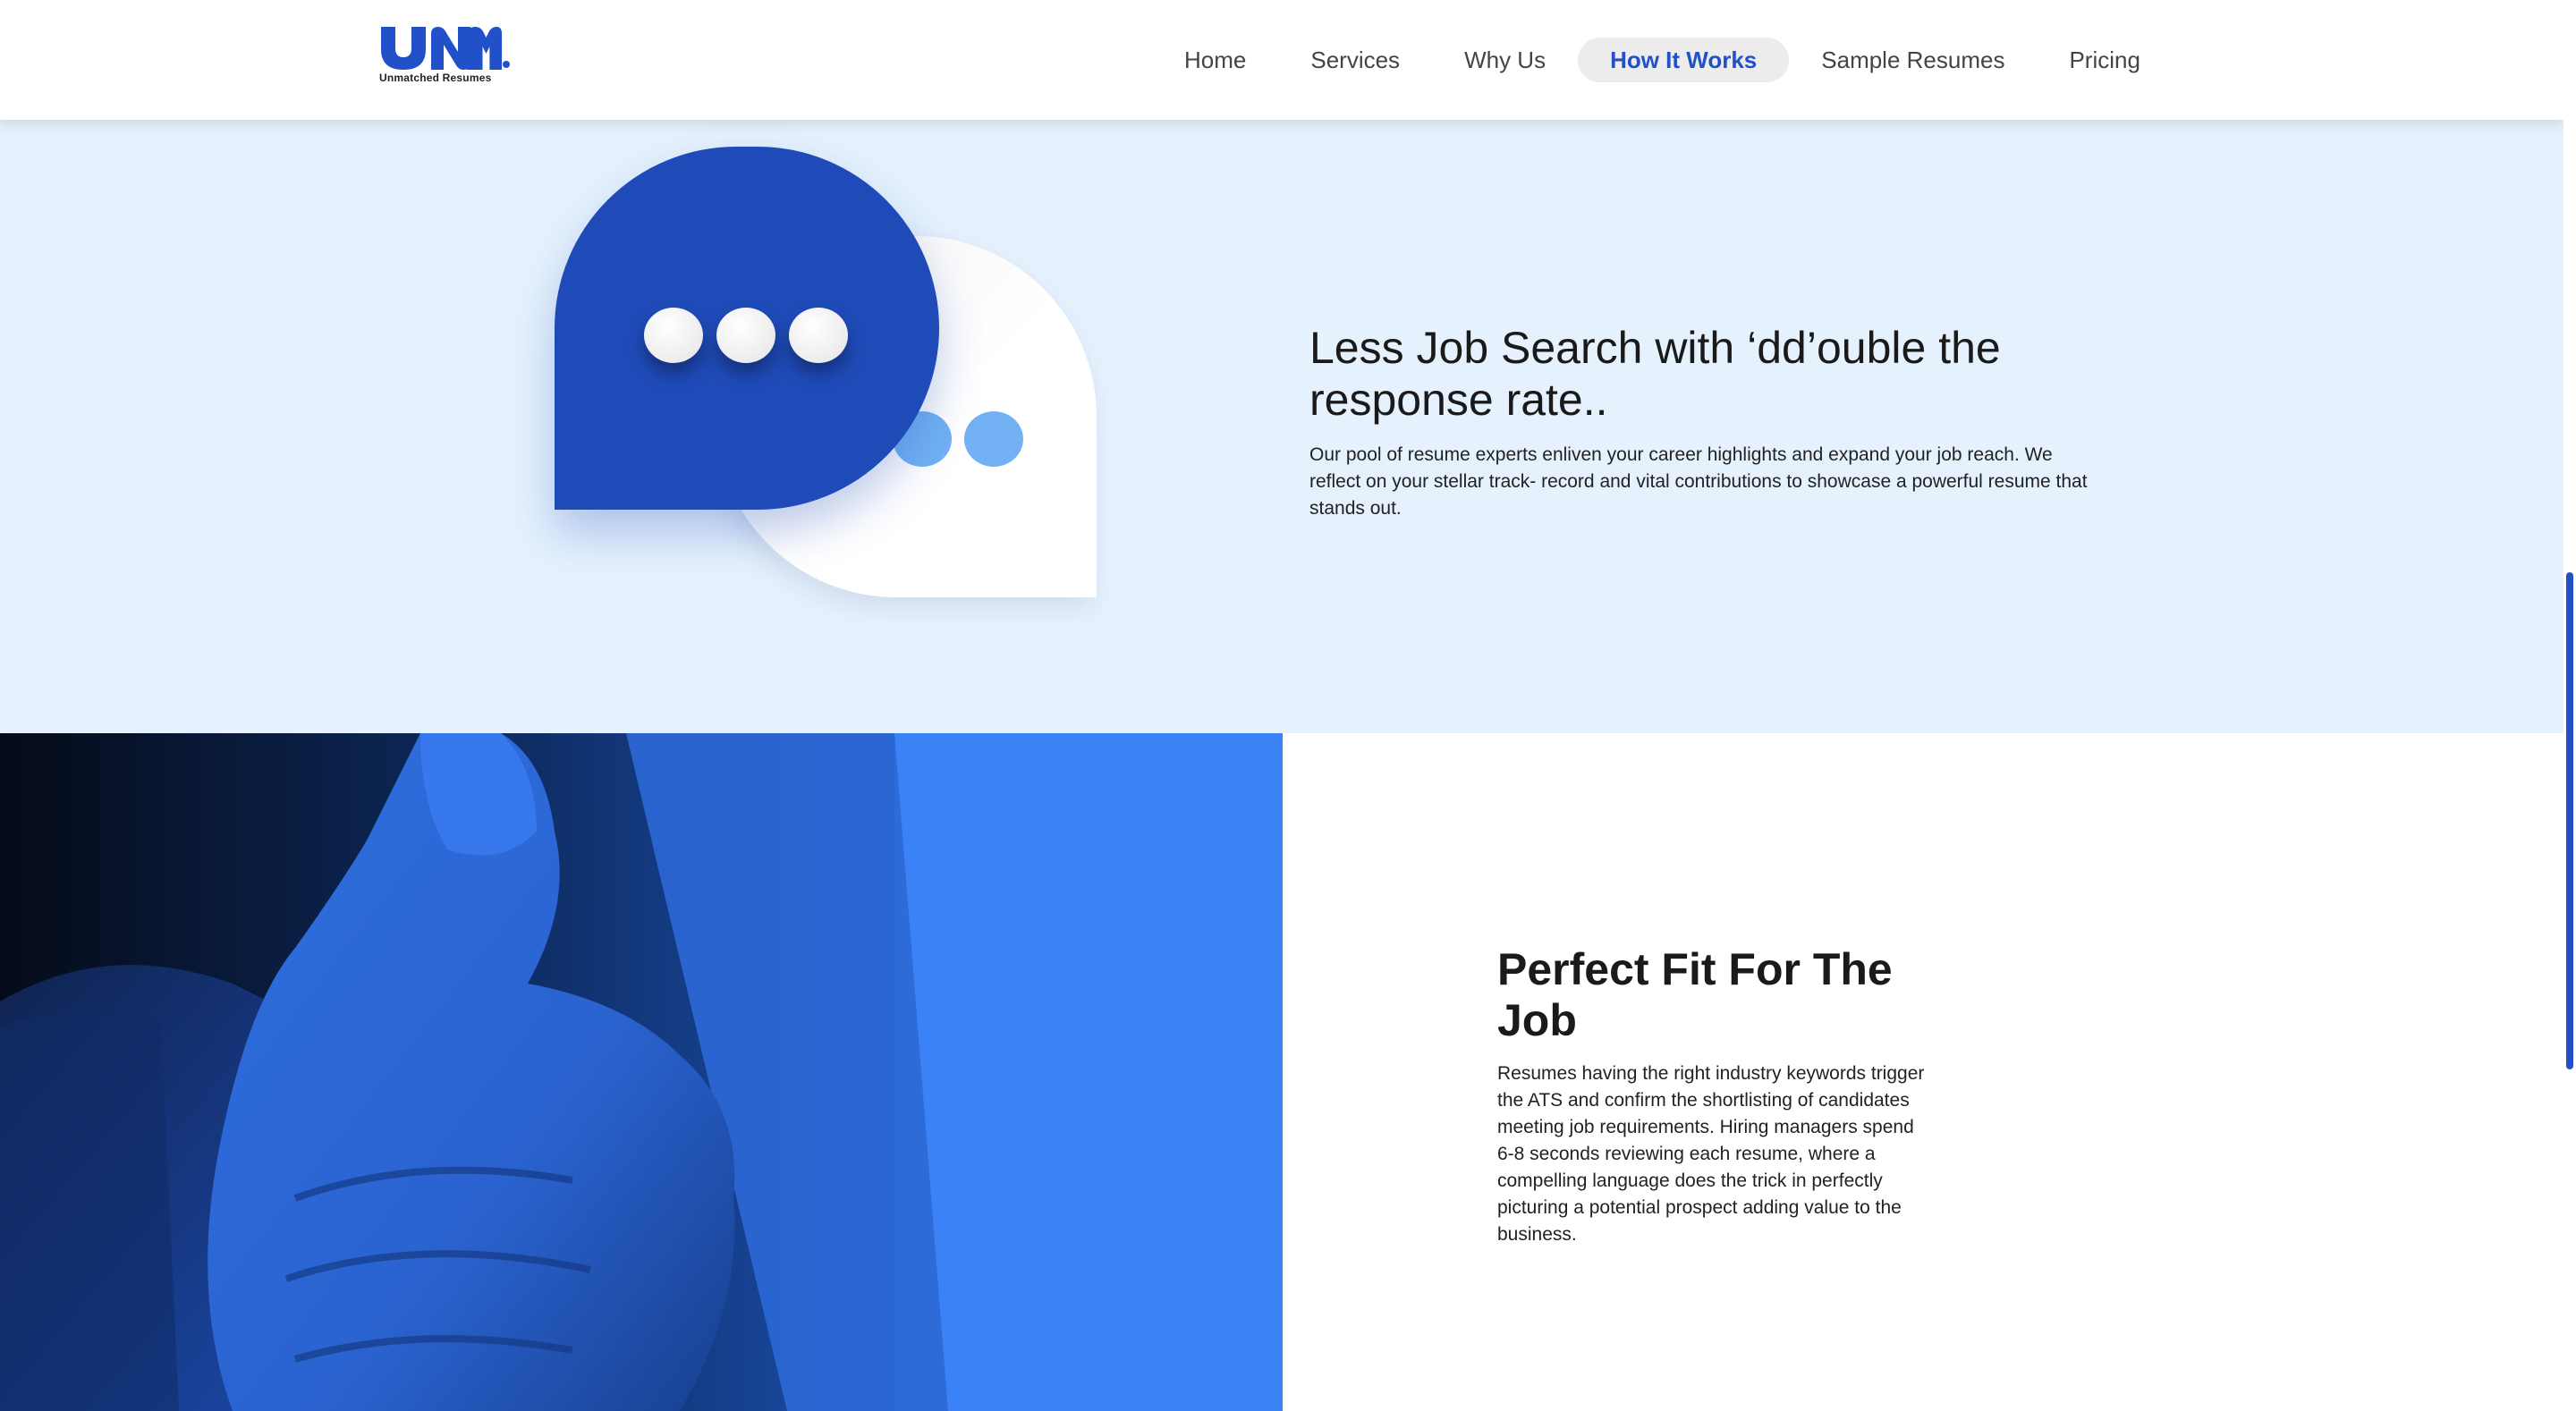  What do you see at coordinates (832, 424) in the screenshot?
I see `chat-bubbles-icon` at bounding box center [832, 424].